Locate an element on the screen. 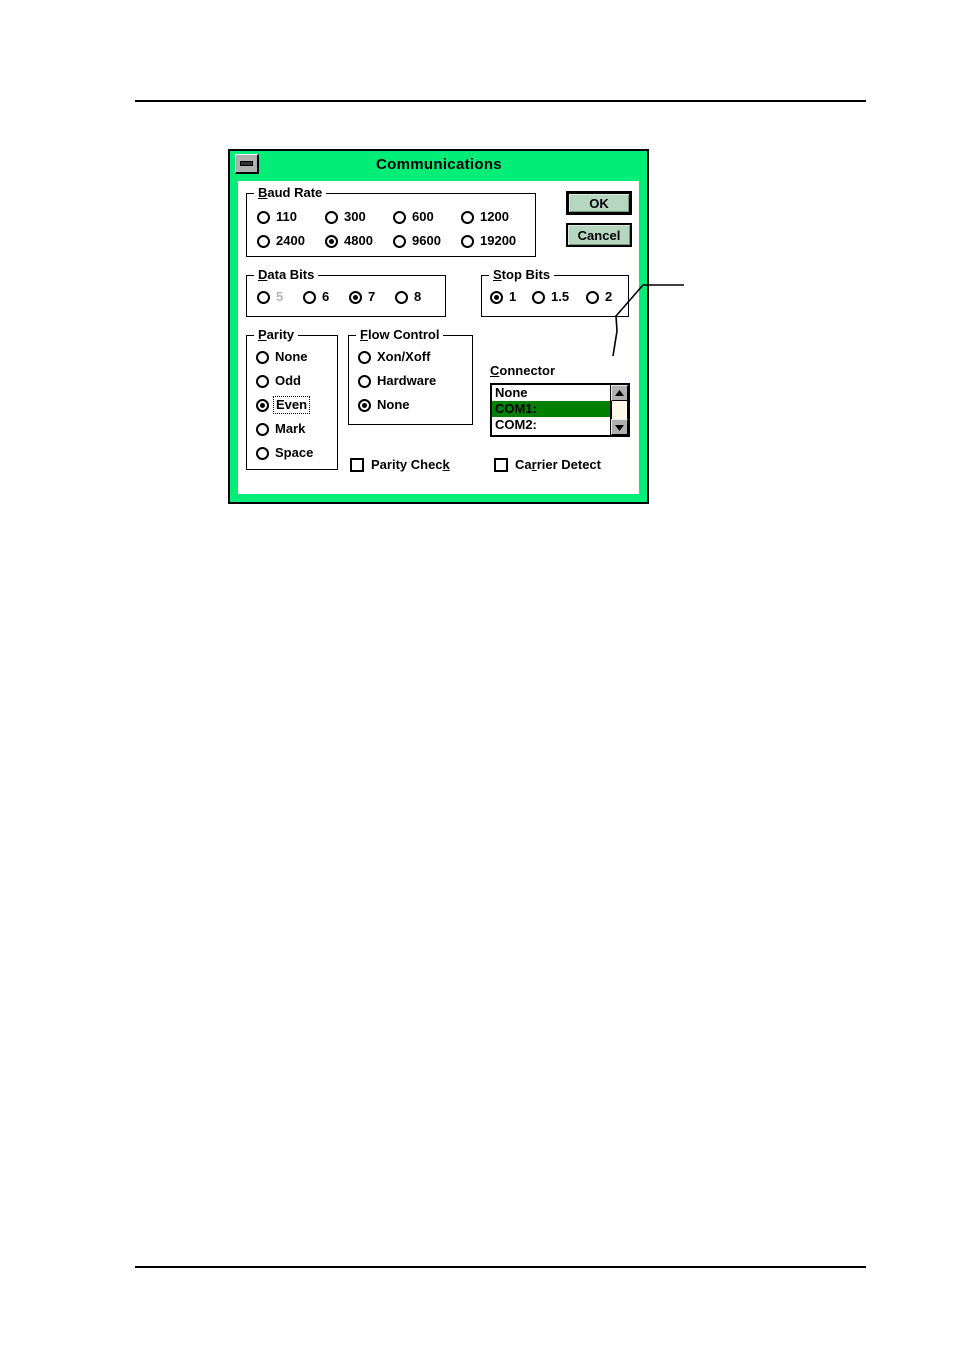  connector-list-items: None COM1: COM2: is located at coordinates (551, 410).